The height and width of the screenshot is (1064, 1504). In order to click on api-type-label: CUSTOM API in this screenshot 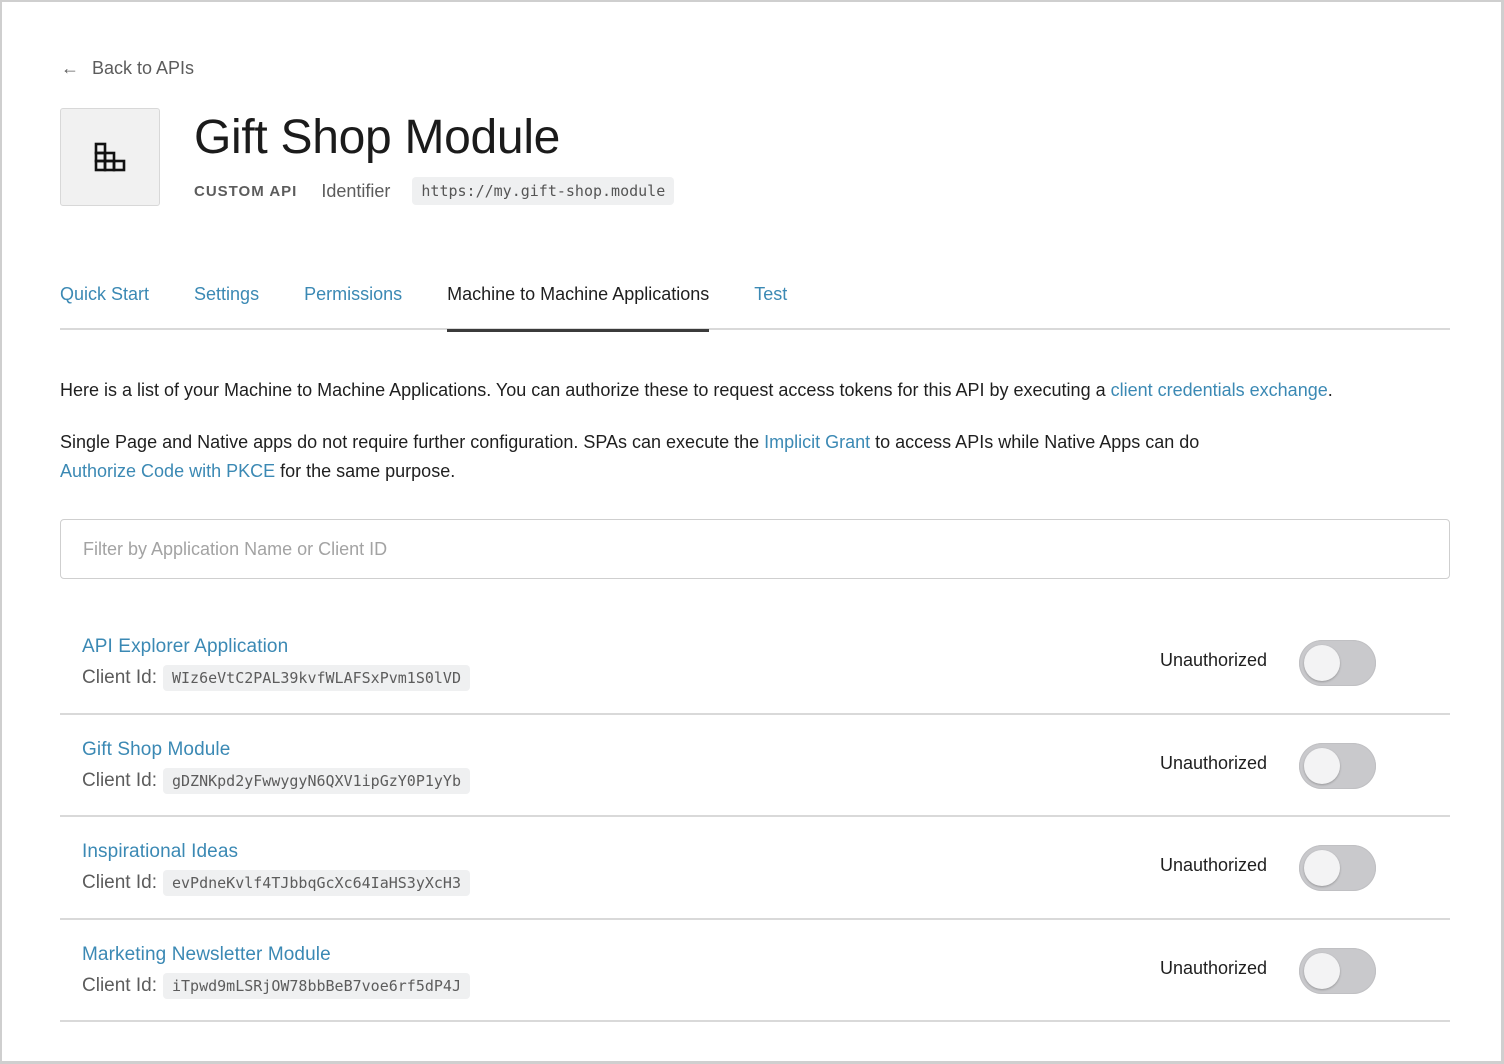, I will do `click(246, 191)`.